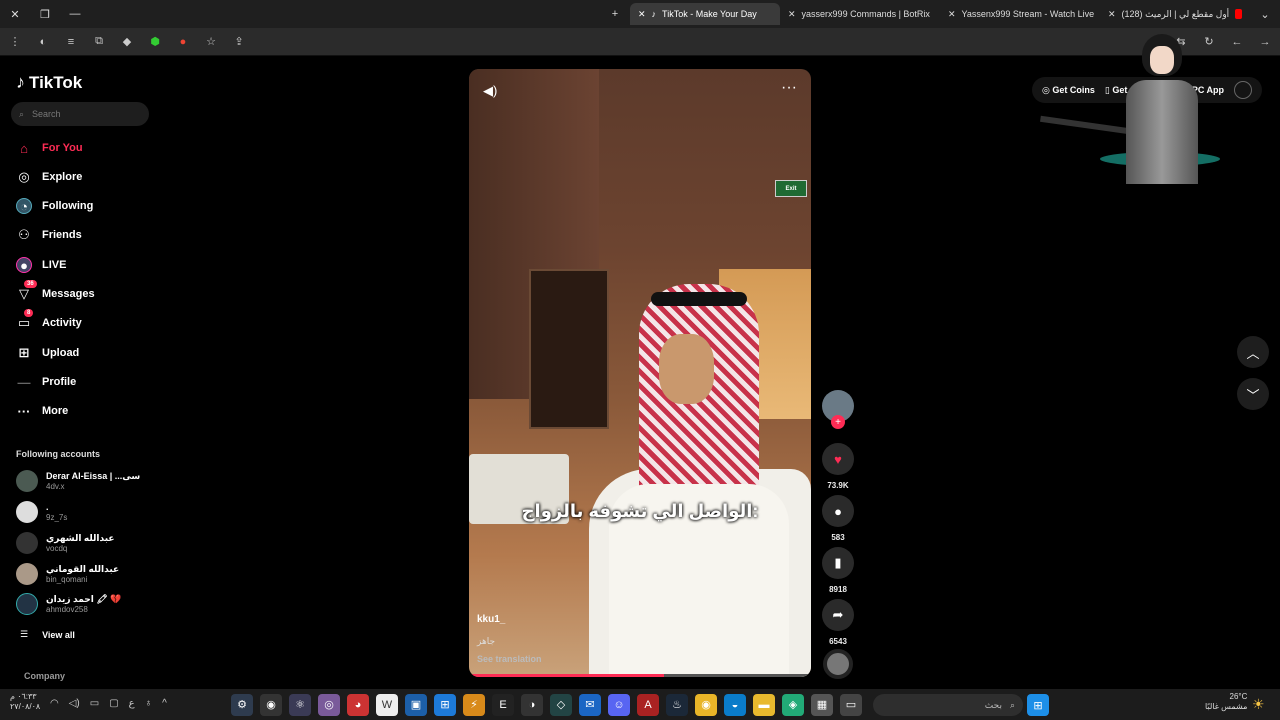 This screenshot has height=720, width=1280. I want to click on notification-icon: ▢, so click(113, 703).